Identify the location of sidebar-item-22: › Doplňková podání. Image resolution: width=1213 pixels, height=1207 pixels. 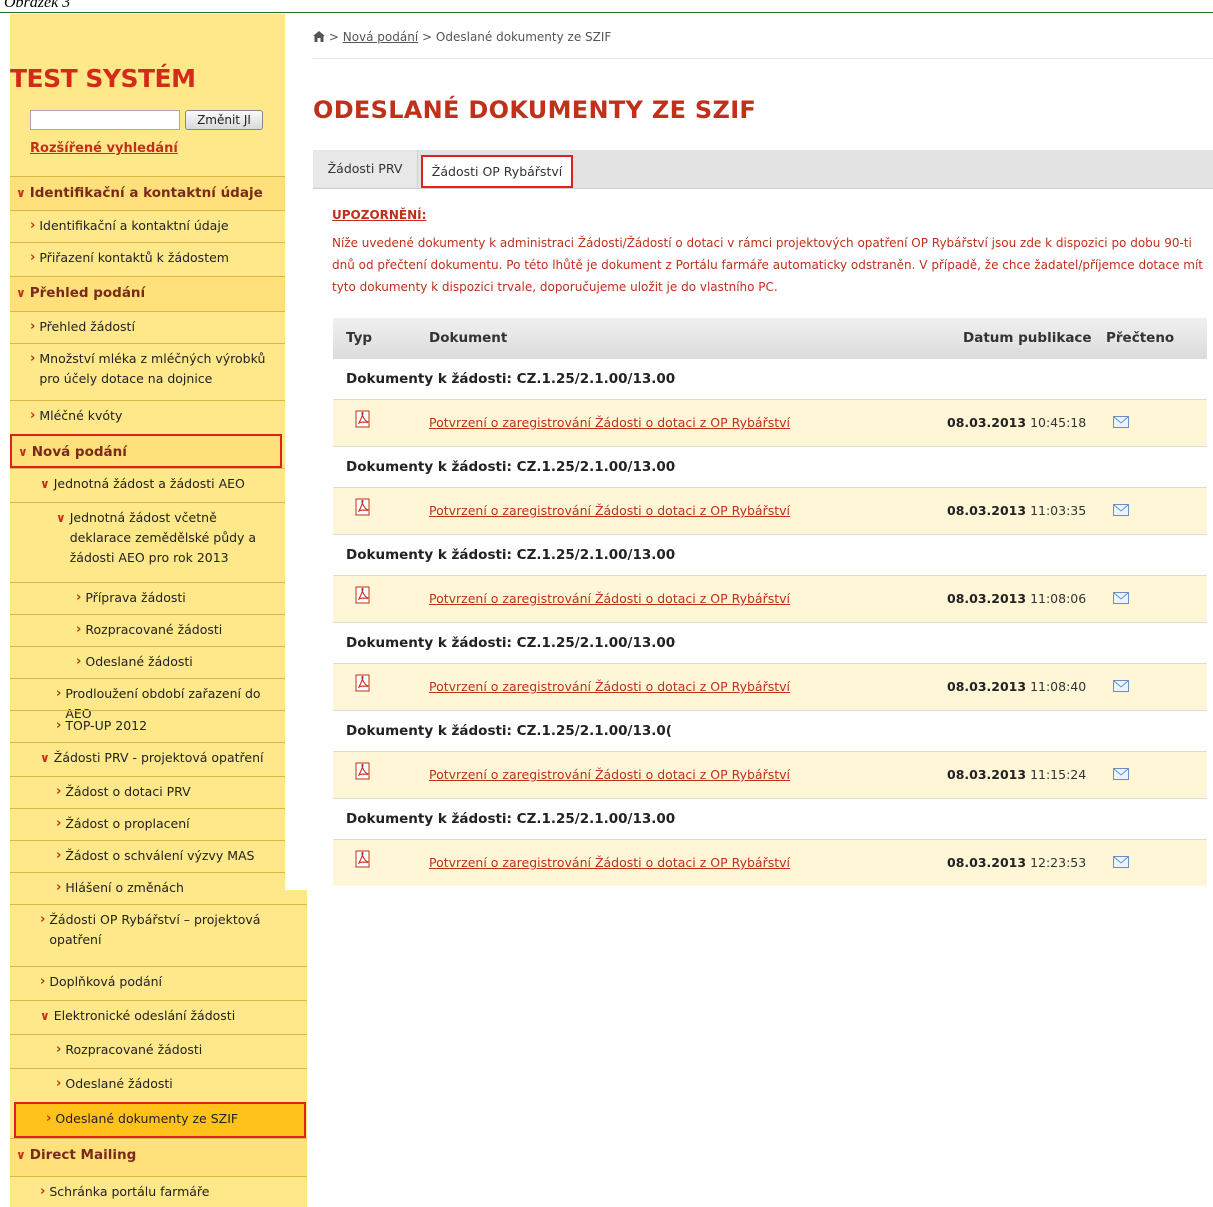
(158, 983).